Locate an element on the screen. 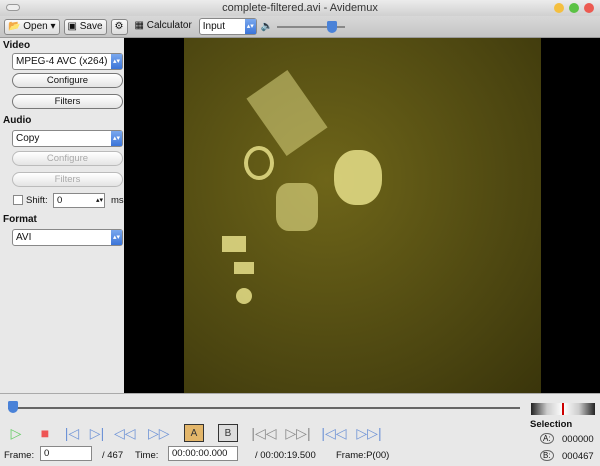  save-button: ▣ Save is located at coordinates (85, 26).